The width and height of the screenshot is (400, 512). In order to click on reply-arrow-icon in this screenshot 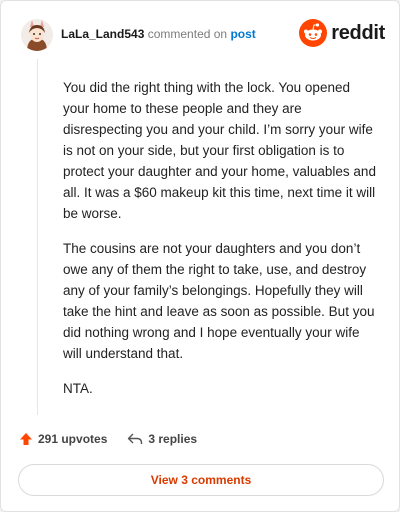, I will do `click(135, 438)`.